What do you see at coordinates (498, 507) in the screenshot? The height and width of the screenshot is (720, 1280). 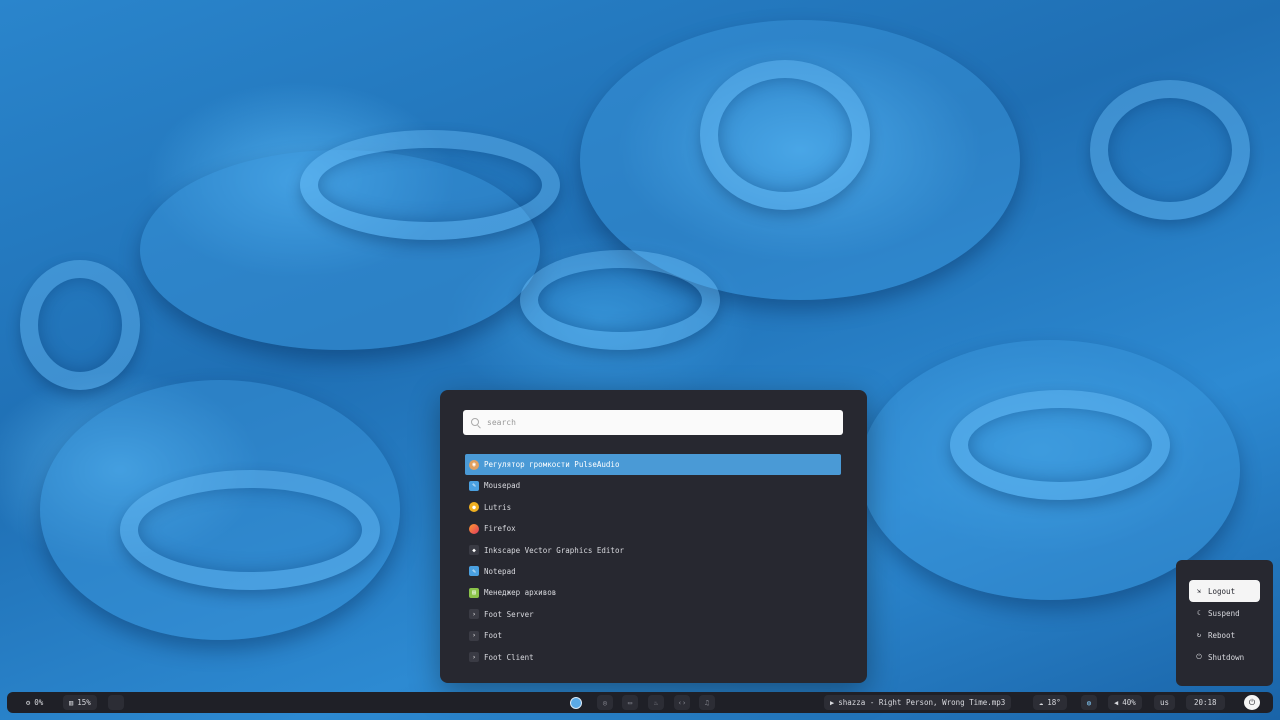 I see `app-label: Lutris` at bounding box center [498, 507].